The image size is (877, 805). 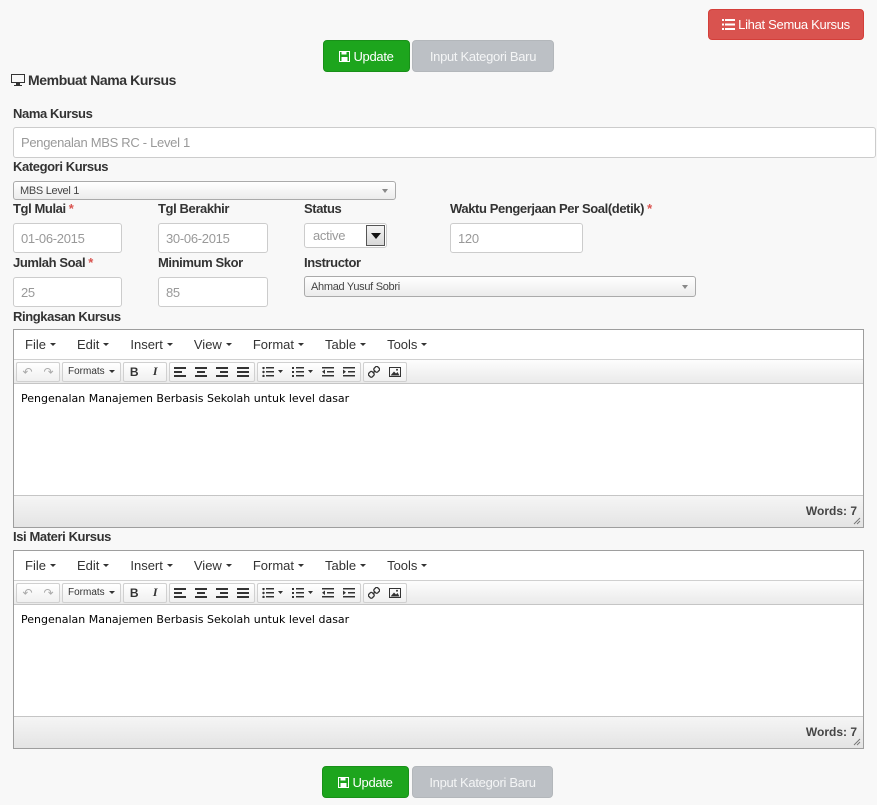 I want to click on start-date-input: 01-06-2015, so click(x=67, y=238).